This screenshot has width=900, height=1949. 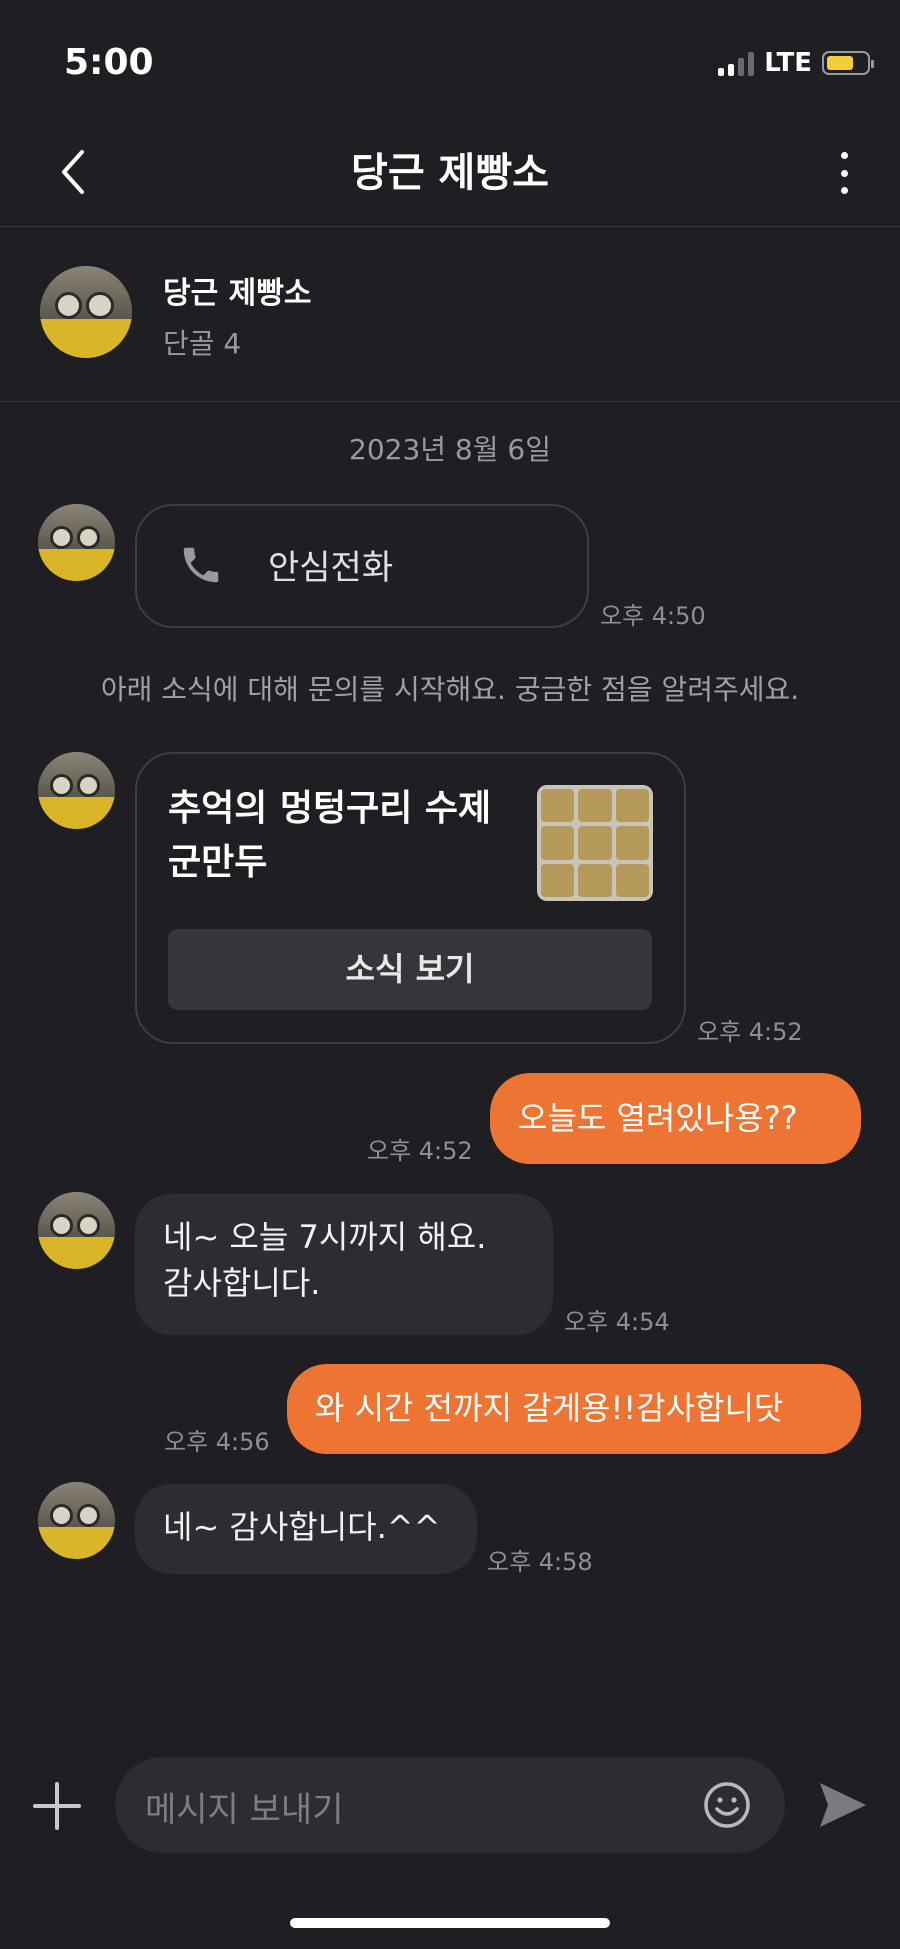 What do you see at coordinates (595, 843) in the screenshot?
I see `news-card-thumbnail` at bounding box center [595, 843].